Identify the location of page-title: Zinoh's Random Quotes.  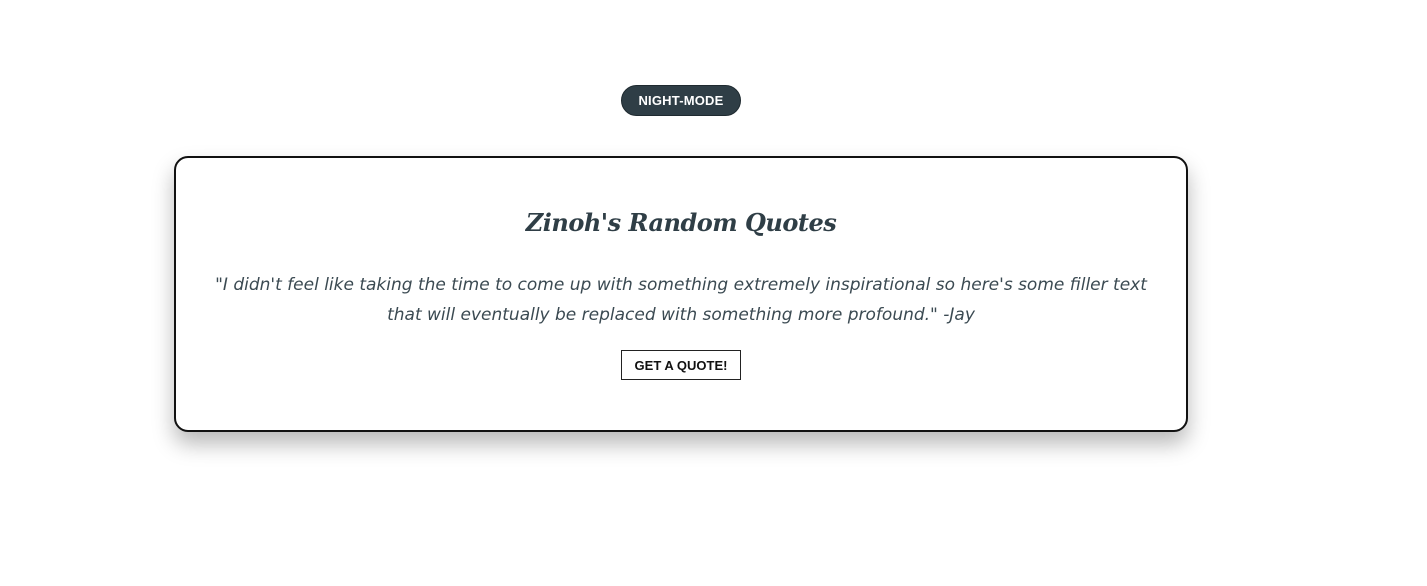
(681, 222).